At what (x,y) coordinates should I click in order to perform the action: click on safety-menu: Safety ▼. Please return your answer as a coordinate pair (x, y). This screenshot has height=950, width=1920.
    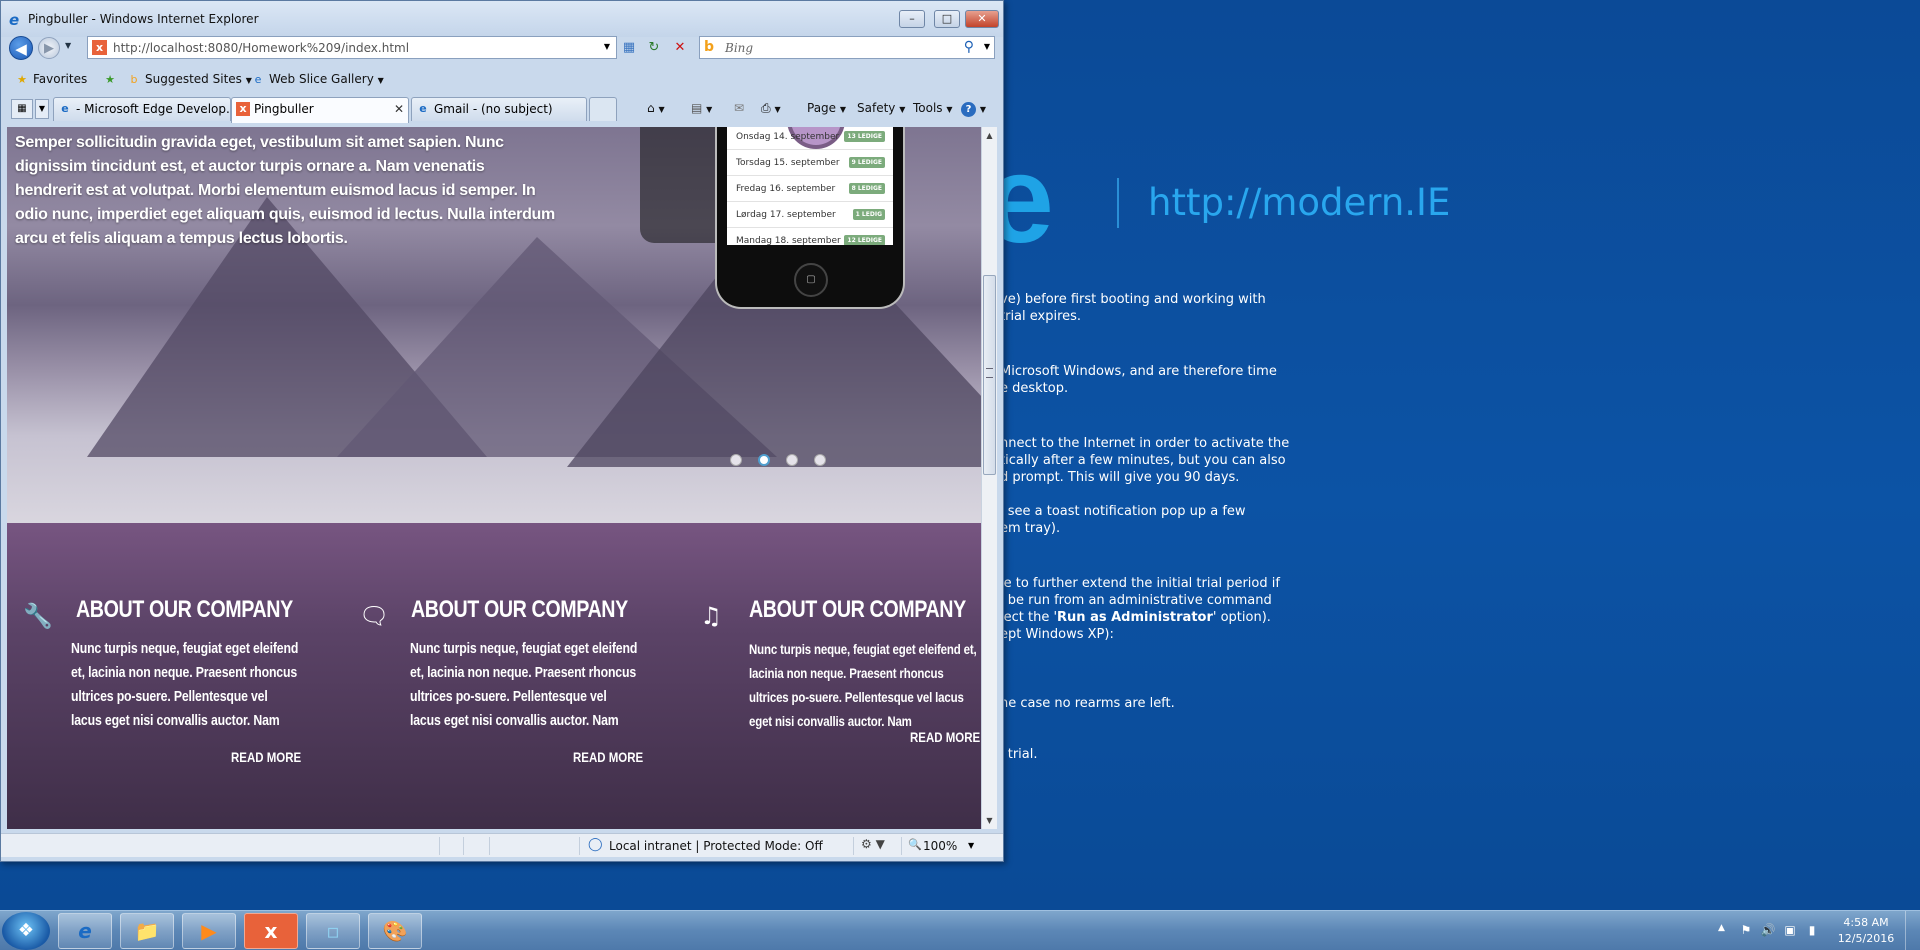
    Looking at the image, I should click on (881, 108).